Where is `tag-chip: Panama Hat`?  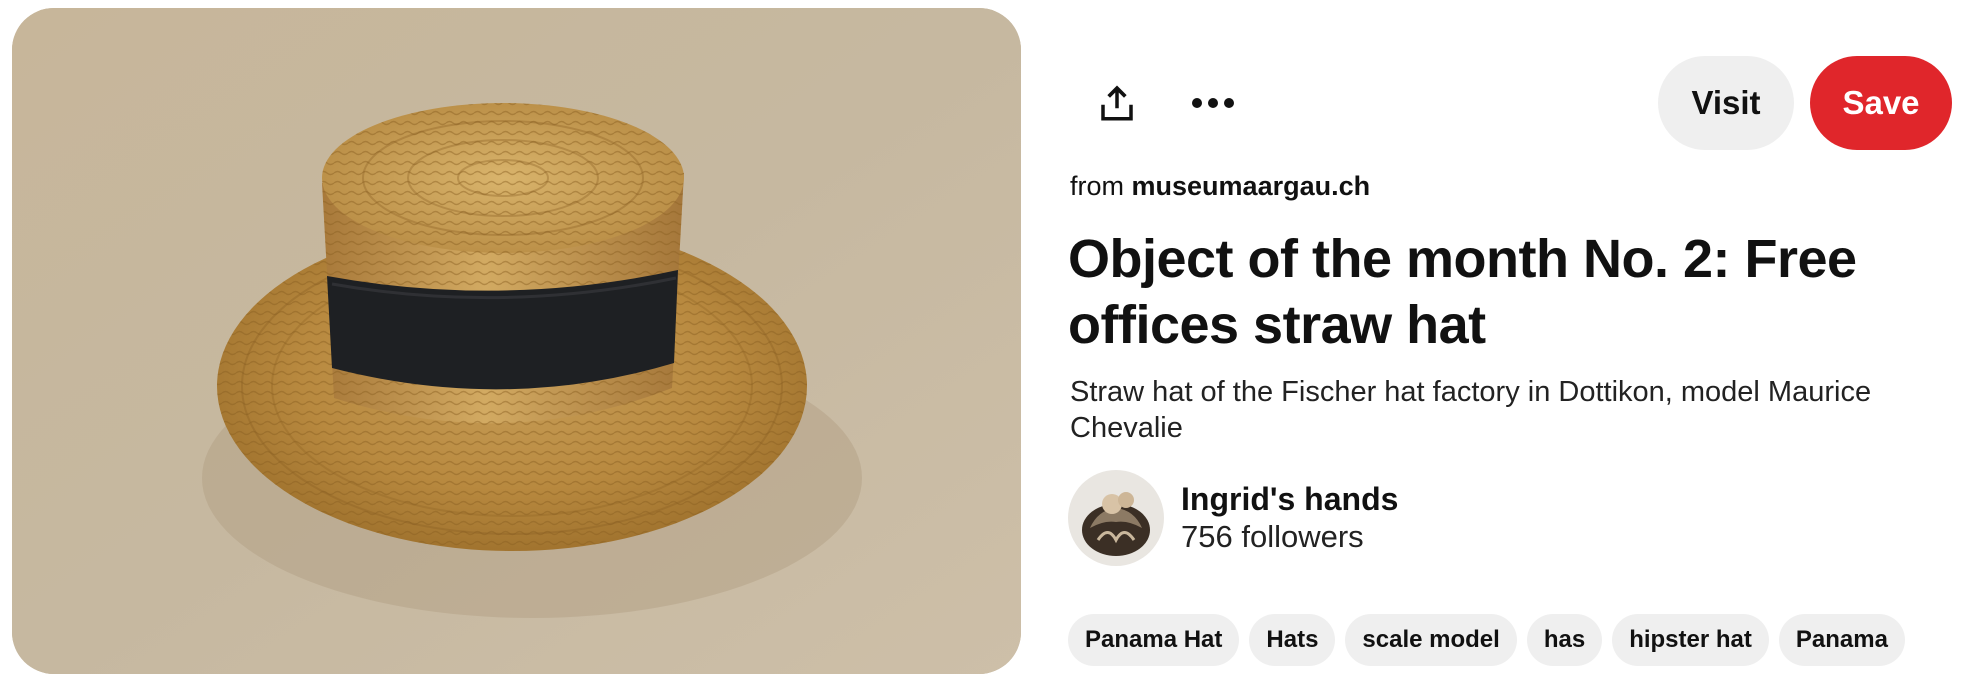 tag-chip: Panama Hat is located at coordinates (1154, 640).